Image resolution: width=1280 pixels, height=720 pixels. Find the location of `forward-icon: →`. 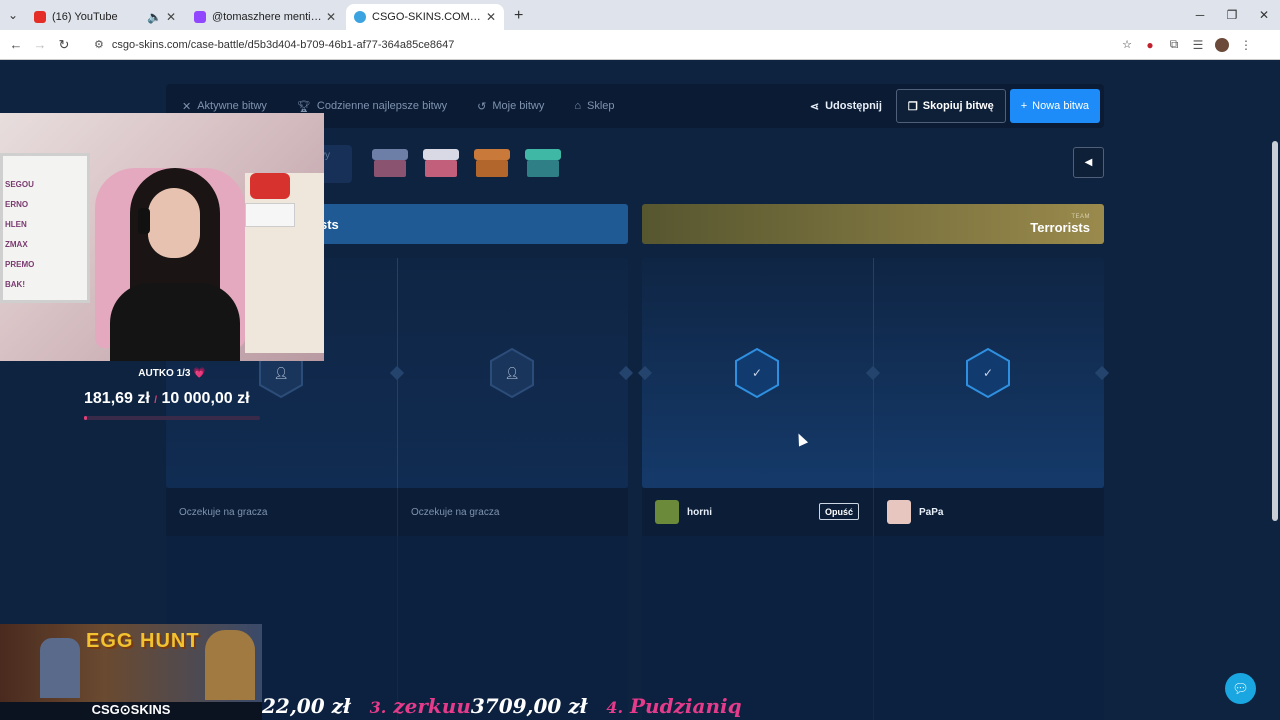

forward-icon: → is located at coordinates (40, 44).